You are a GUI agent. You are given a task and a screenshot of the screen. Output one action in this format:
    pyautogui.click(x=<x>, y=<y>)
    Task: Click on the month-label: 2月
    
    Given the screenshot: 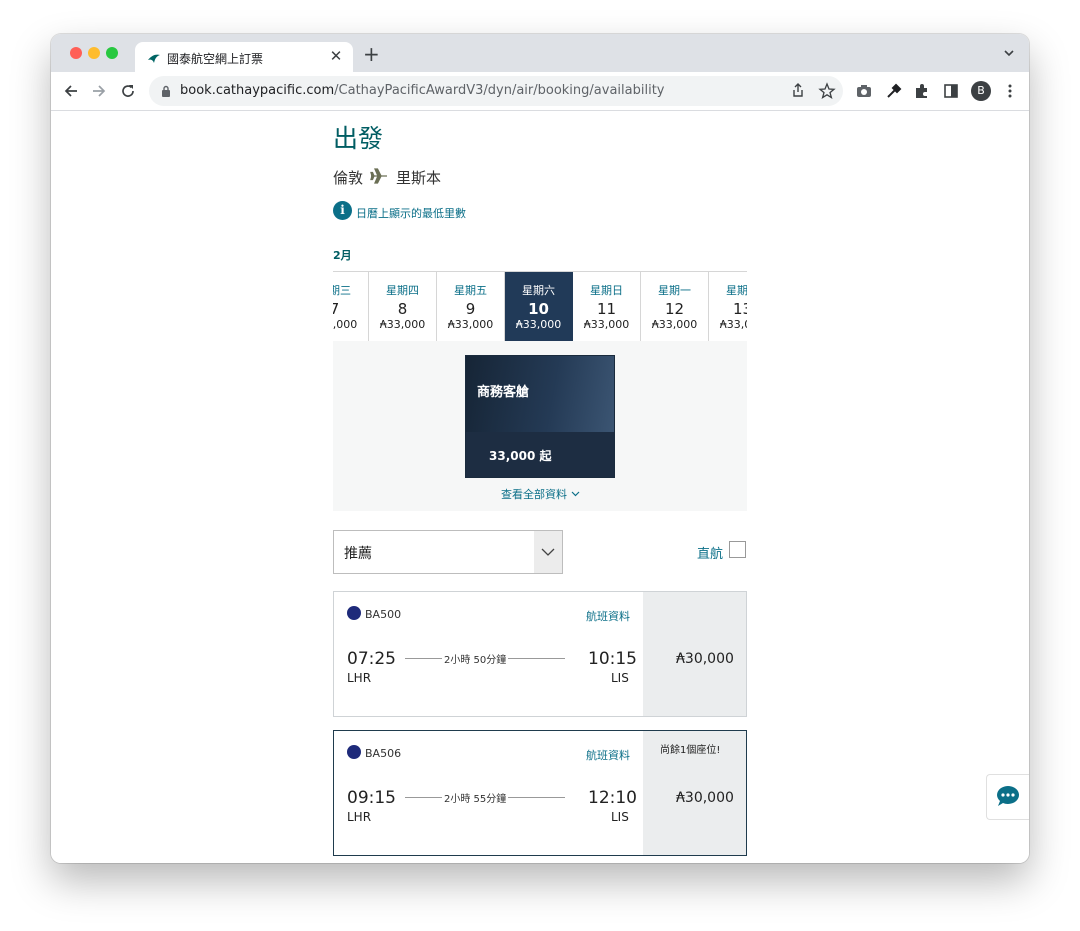 What is the action you would take?
    pyautogui.click(x=342, y=255)
    